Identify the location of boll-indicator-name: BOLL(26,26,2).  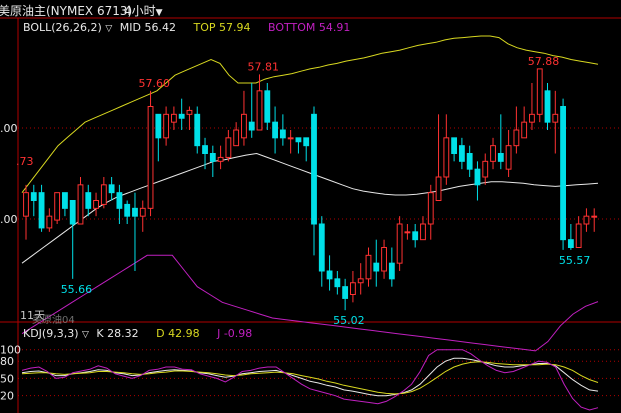
(62, 27).